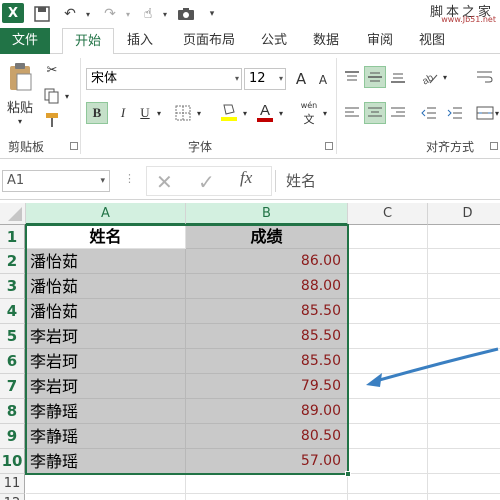 The width and height of the screenshot is (500, 500). What do you see at coordinates (267, 497) in the screenshot?
I see `cell-b12` at bounding box center [267, 497].